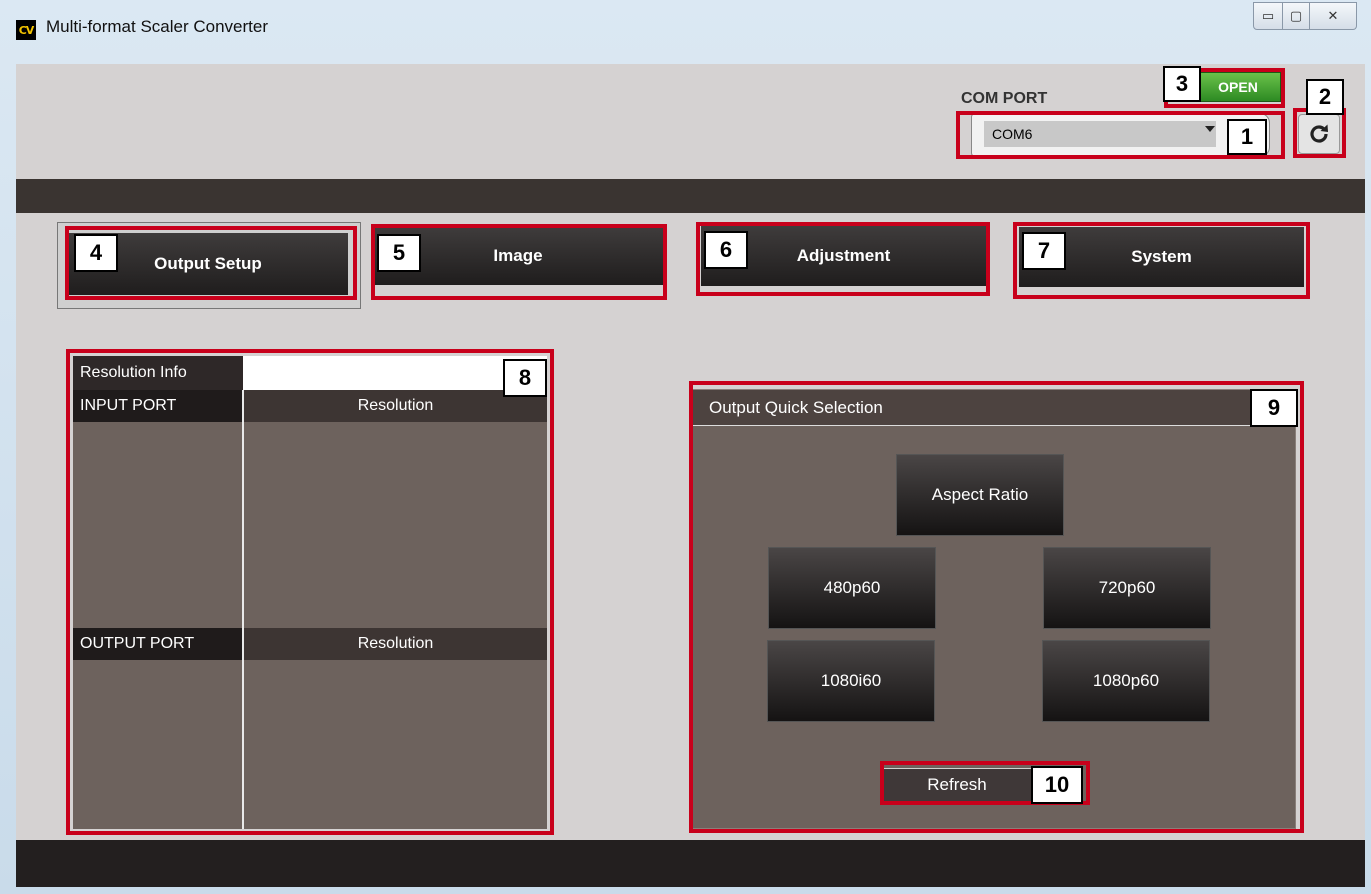 The width and height of the screenshot is (1371, 894). What do you see at coordinates (1004, 98) in the screenshot?
I see `com-port-label: COM PORT` at bounding box center [1004, 98].